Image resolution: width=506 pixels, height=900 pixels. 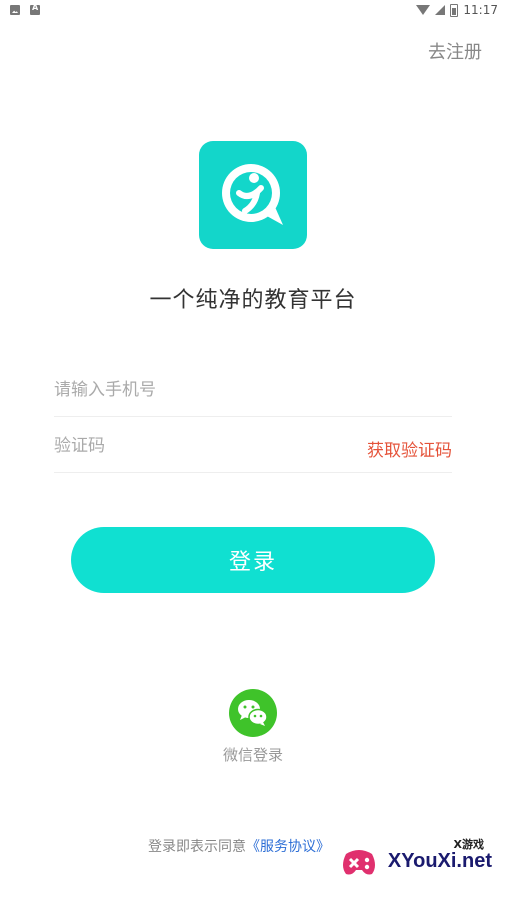 I want to click on wechat-login-button, so click(x=253, y=713).